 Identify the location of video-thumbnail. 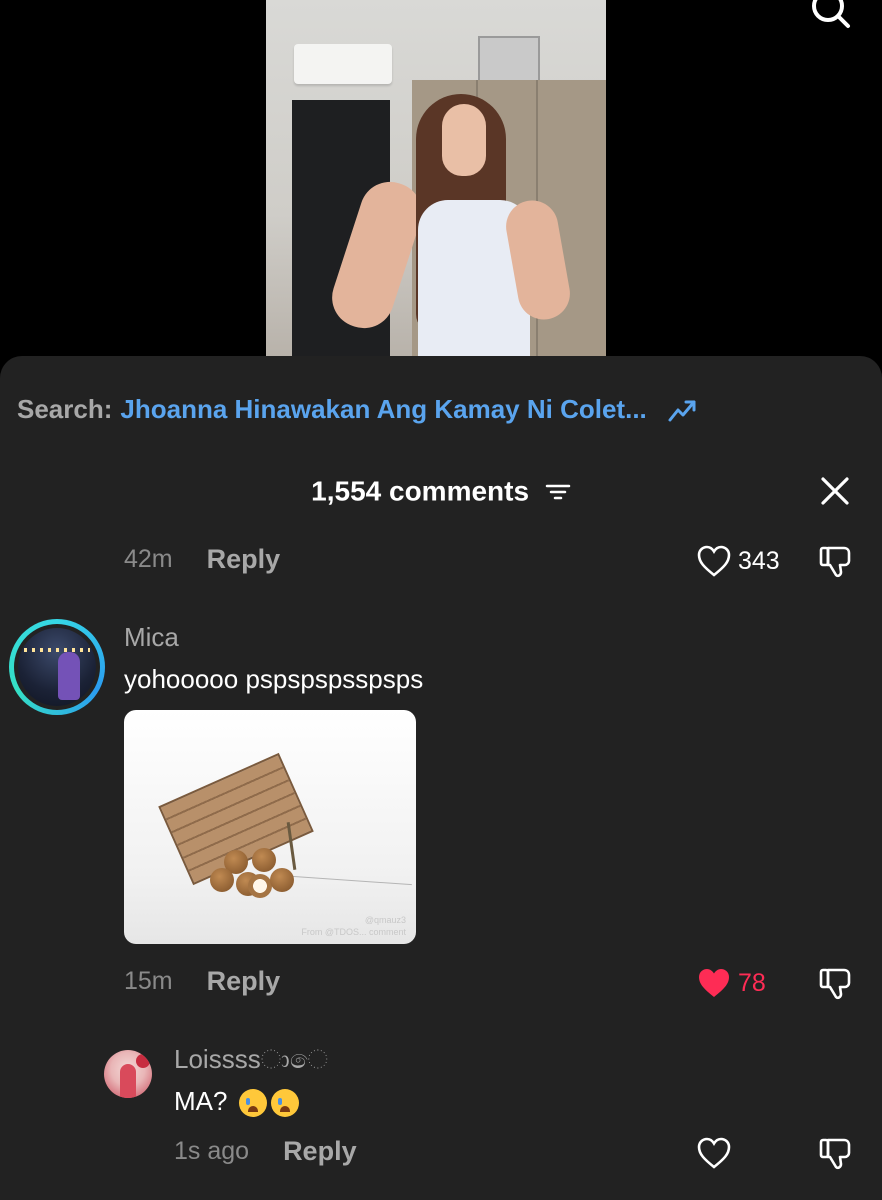
(436, 179).